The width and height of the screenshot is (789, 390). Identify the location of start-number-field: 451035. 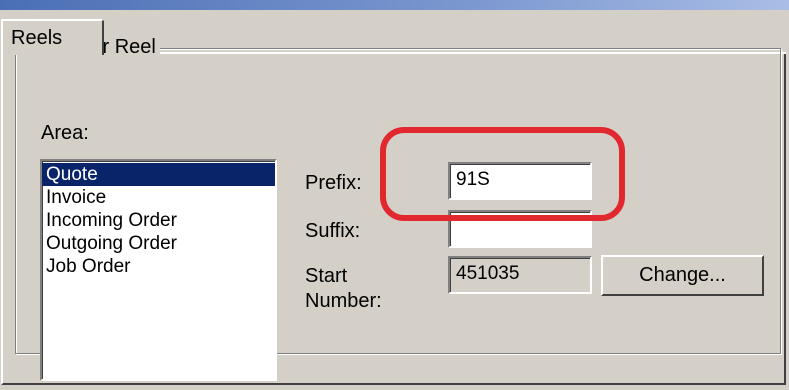
(520, 275).